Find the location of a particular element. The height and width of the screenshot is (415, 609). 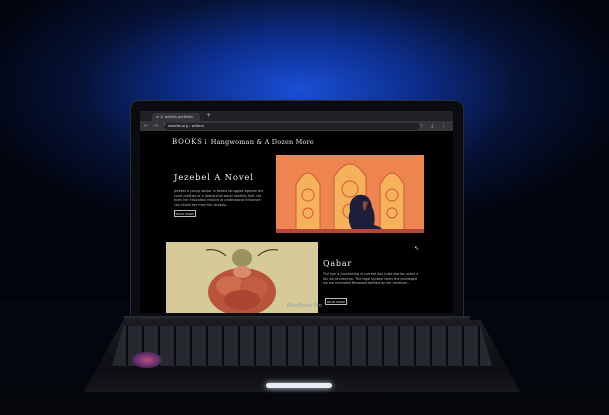

read-more-button-jezebel: READ MORE is located at coordinates (185, 213).